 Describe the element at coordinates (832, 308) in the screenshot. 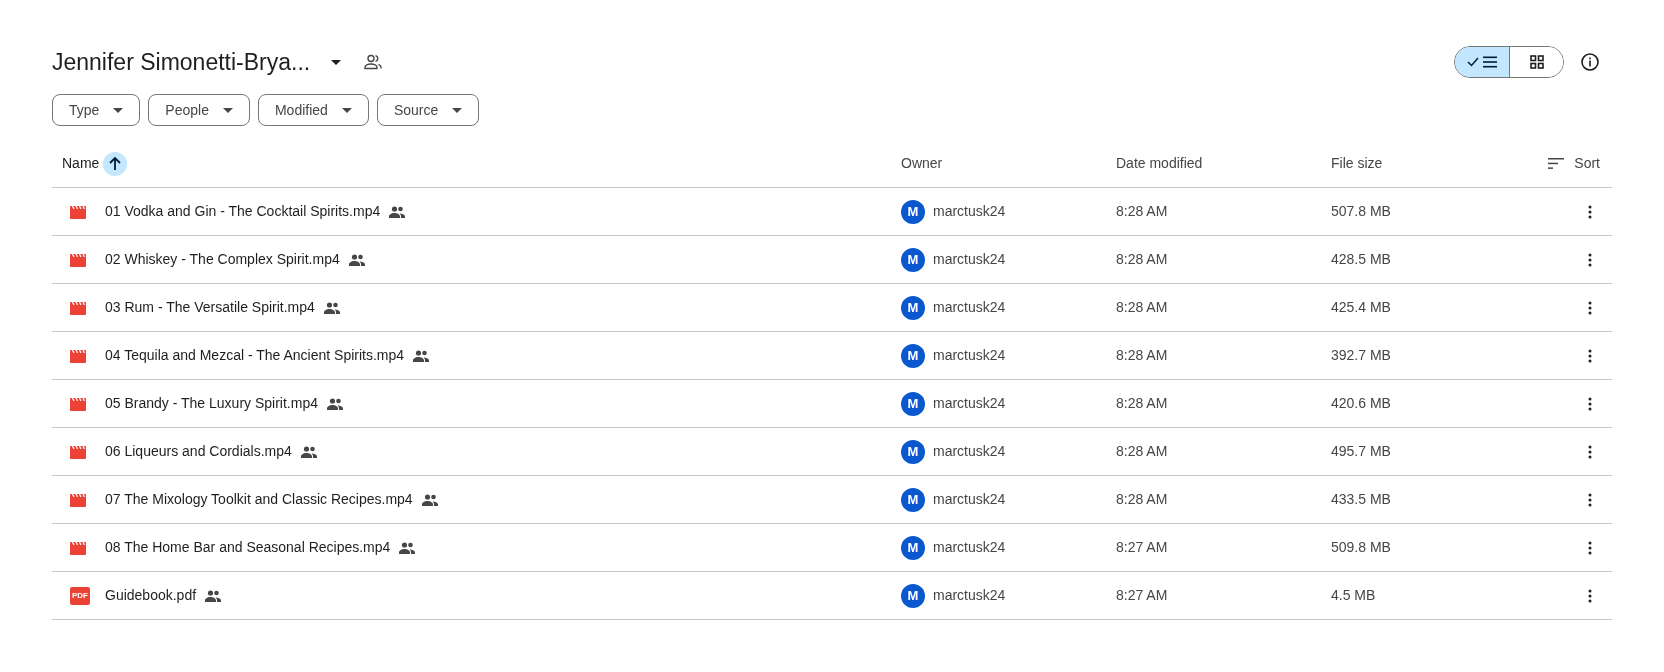

I see `file-row: 03 Rum - The Versatile Spirit.mp4 M marctusk24 8:28 AM 425.4 MB` at that location.